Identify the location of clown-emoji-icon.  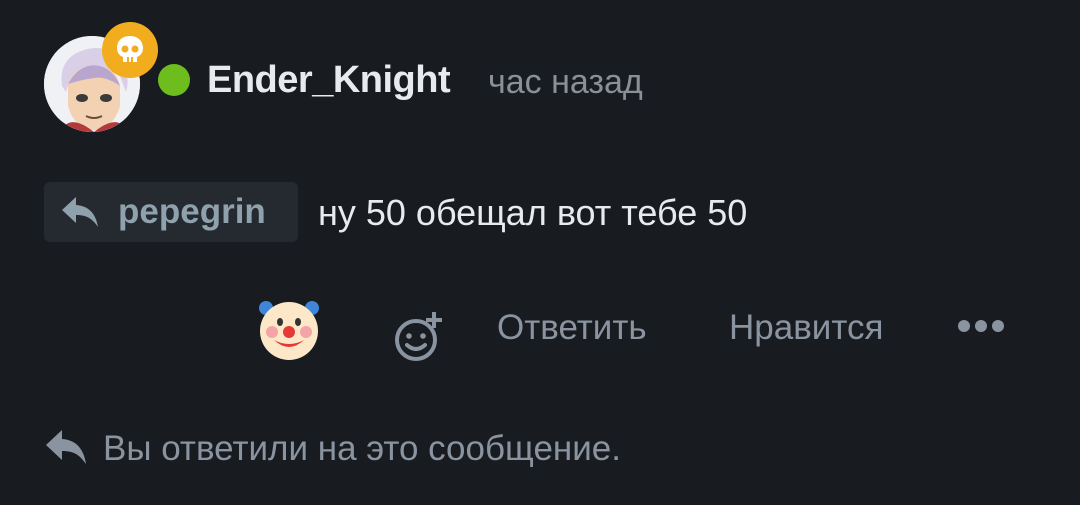
(289, 330).